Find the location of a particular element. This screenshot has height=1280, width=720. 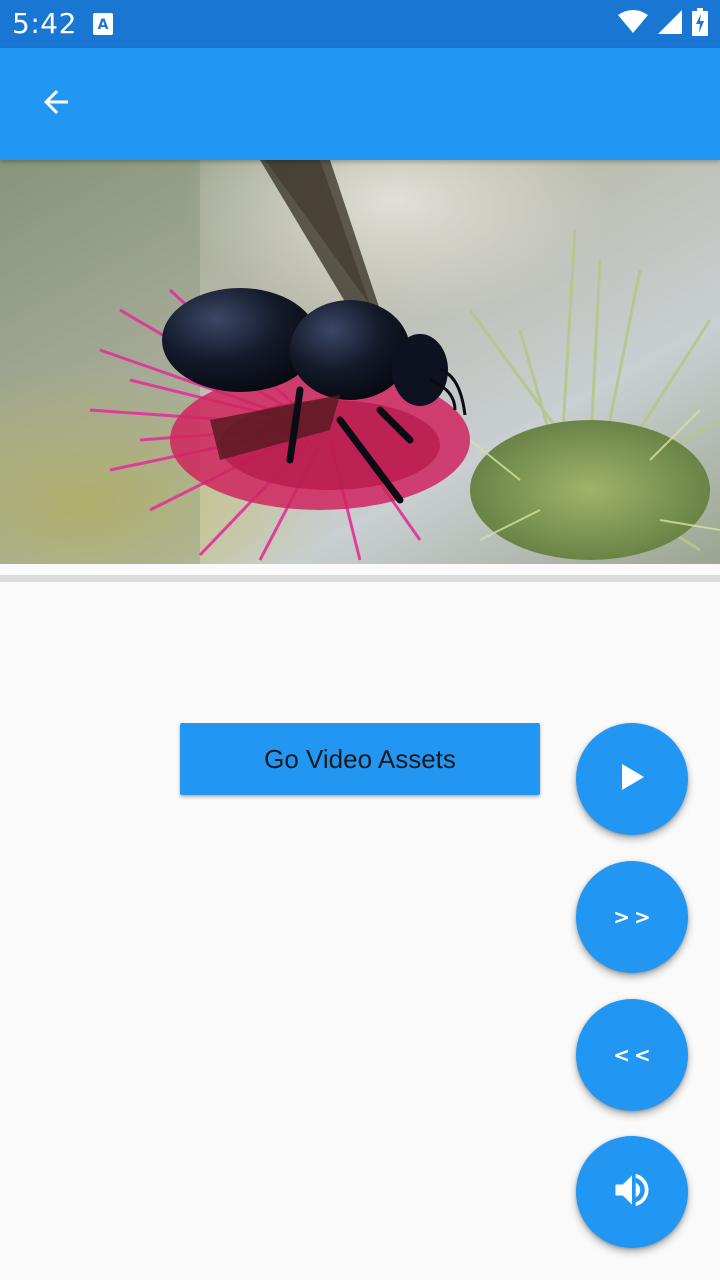

rewind-button: << is located at coordinates (632, 1055).